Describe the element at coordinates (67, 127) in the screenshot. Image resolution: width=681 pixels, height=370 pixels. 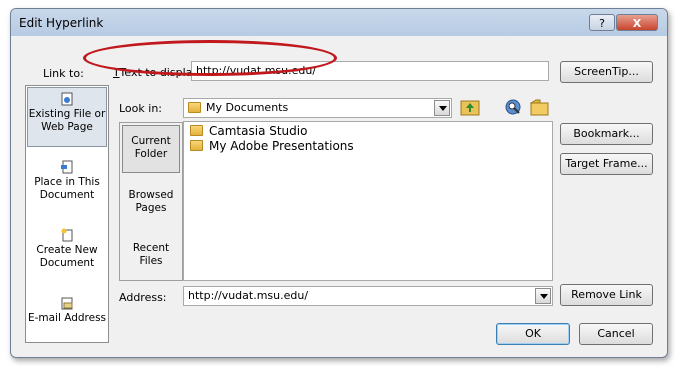
I see `link-item-label: Web Page` at that location.